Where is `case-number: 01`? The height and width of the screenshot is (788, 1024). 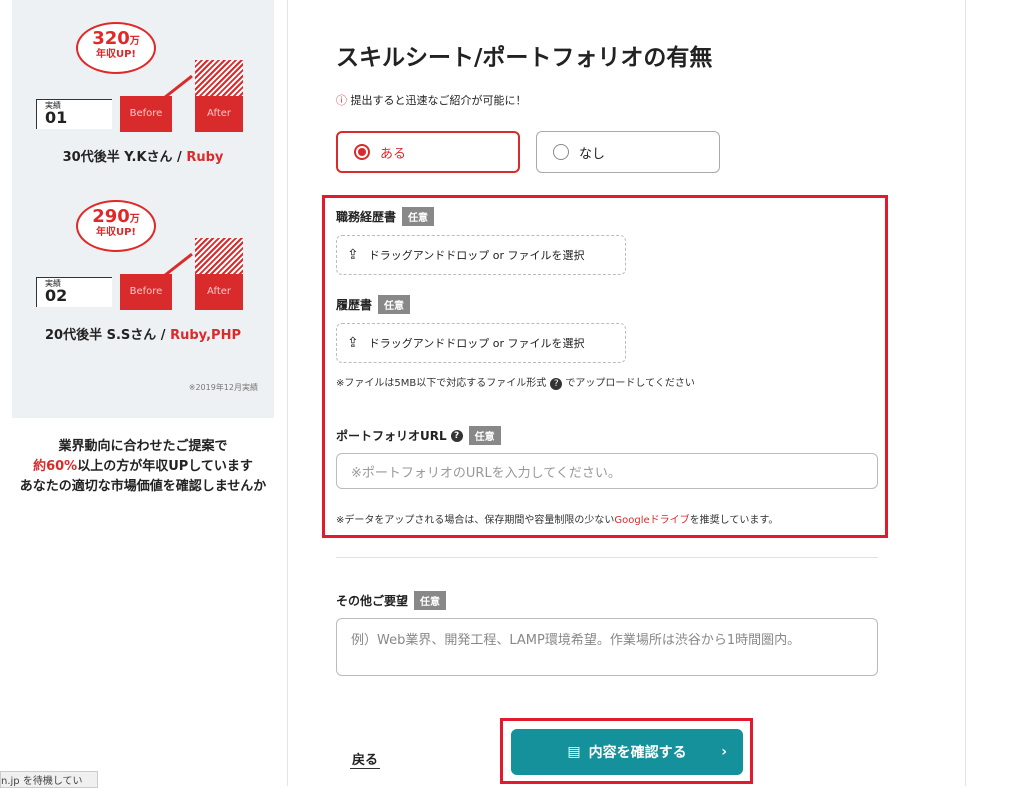
case-number: 01 is located at coordinates (56, 117).